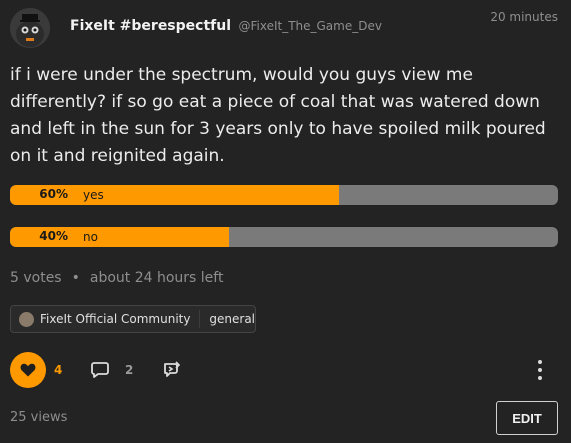 The width and height of the screenshot is (571, 443). What do you see at coordinates (93, 195) in the screenshot?
I see `poll-option-label: yes` at bounding box center [93, 195].